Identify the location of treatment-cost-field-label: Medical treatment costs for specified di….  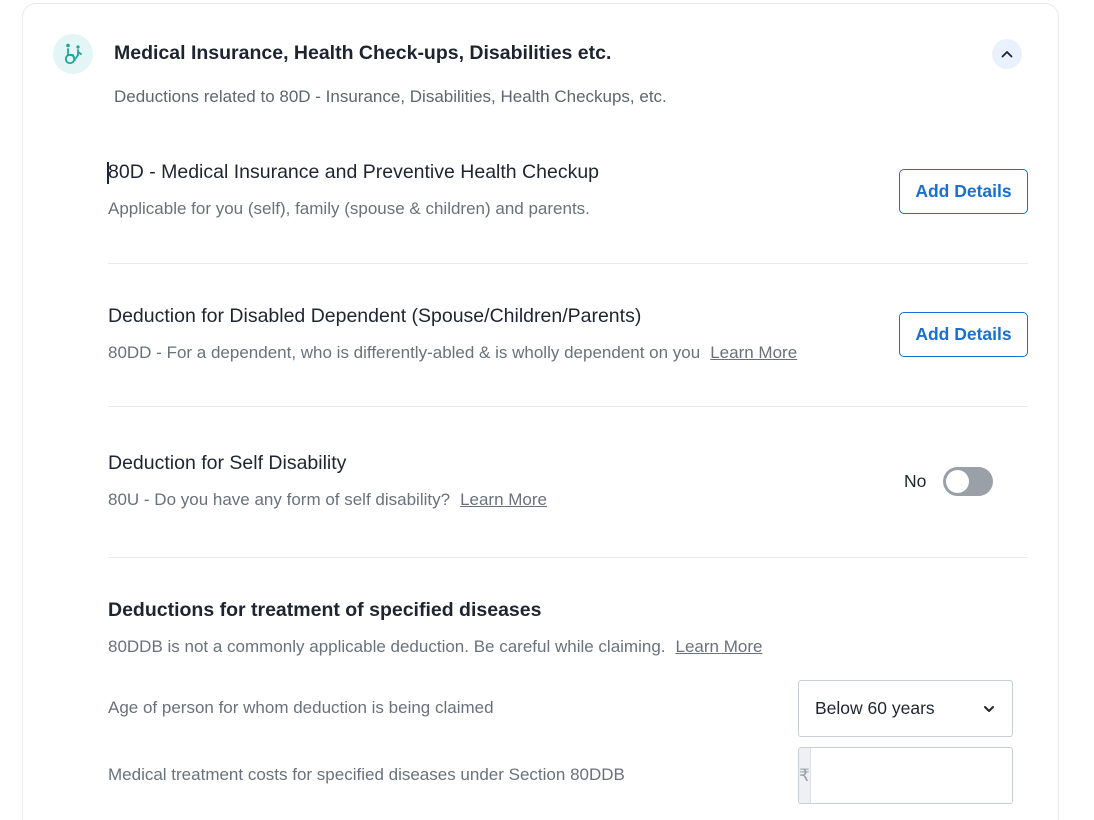
(366, 774).